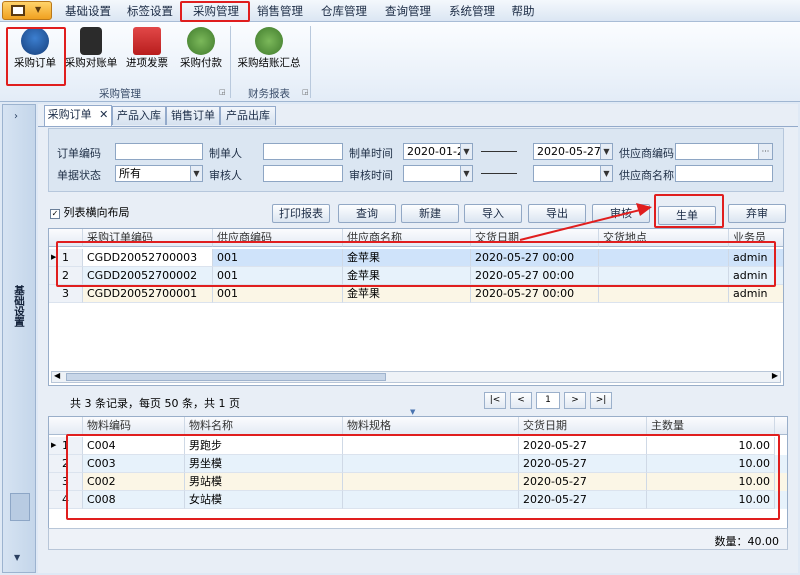  Describe the element at coordinates (724, 151) in the screenshot. I see `supplier-code-input: ···` at that location.